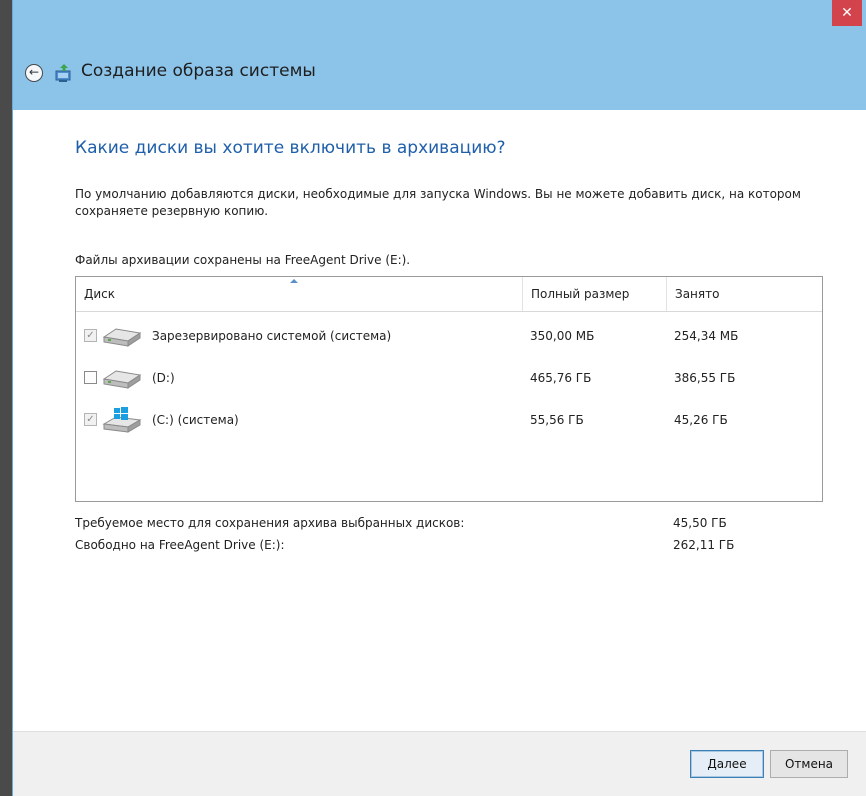 This screenshot has width=866, height=796. What do you see at coordinates (90, 419) in the screenshot?
I see `drive-checkbox-c: ✓` at bounding box center [90, 419].